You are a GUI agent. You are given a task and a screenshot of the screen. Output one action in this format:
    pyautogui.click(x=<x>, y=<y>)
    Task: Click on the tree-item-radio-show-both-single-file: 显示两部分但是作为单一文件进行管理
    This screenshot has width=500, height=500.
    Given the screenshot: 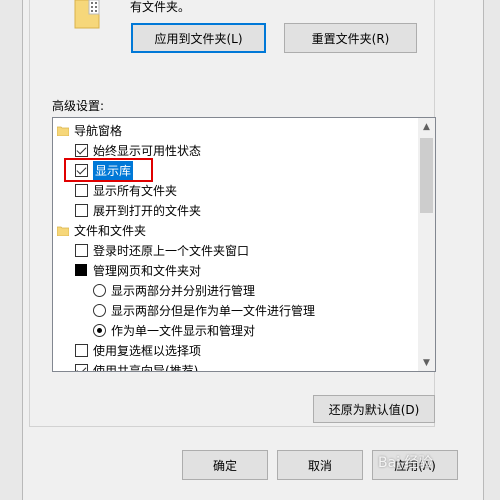 What is the action you would take?
    pyautogui.click(x=204, y=310)
    